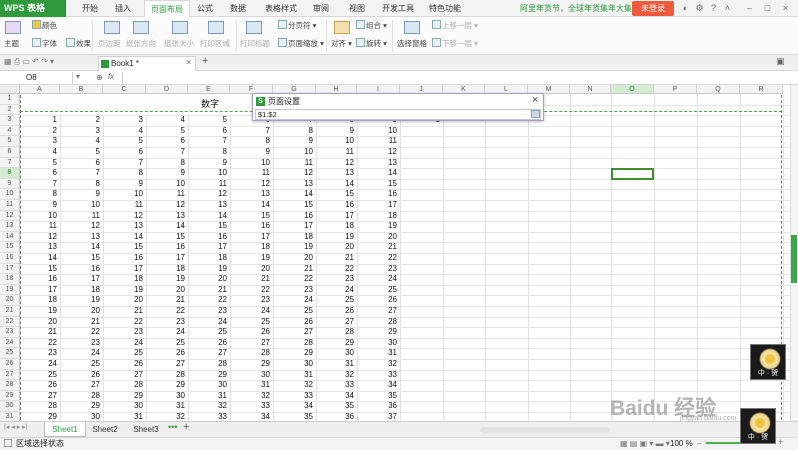 This screenshot has height=450, width=798. What do you see at coordinates (371, 26) in the screenshot?
I see `group-button: 组合 ▾` at bounding box center [371, 26].